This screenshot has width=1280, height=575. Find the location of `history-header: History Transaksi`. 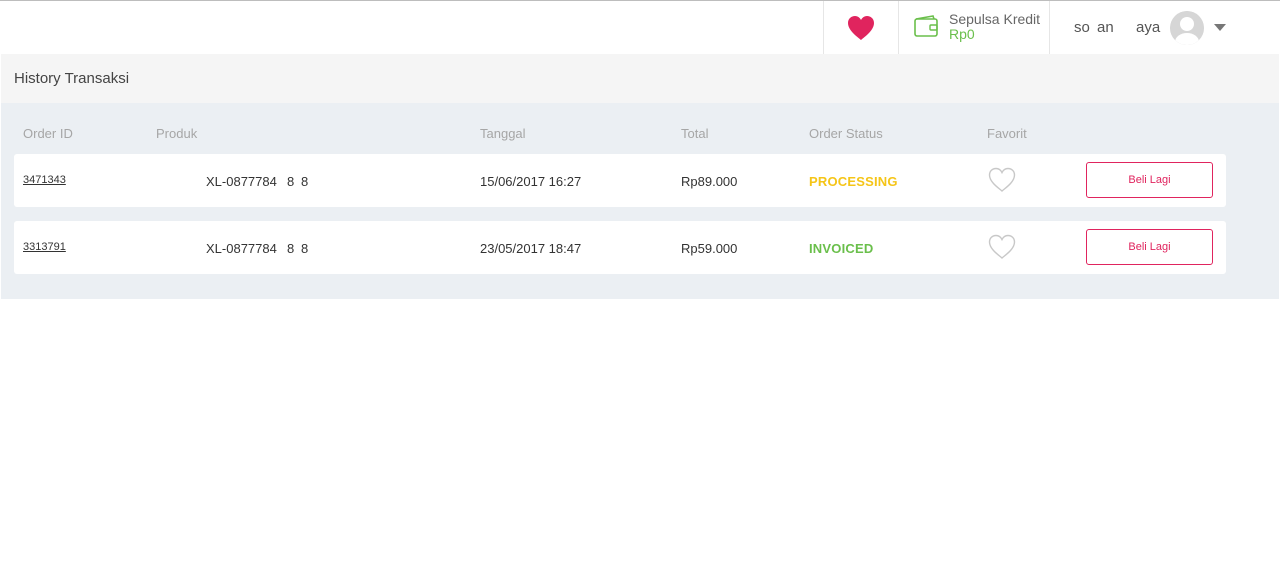

history-header: History Transaksi is located at coordinates (640, 78).